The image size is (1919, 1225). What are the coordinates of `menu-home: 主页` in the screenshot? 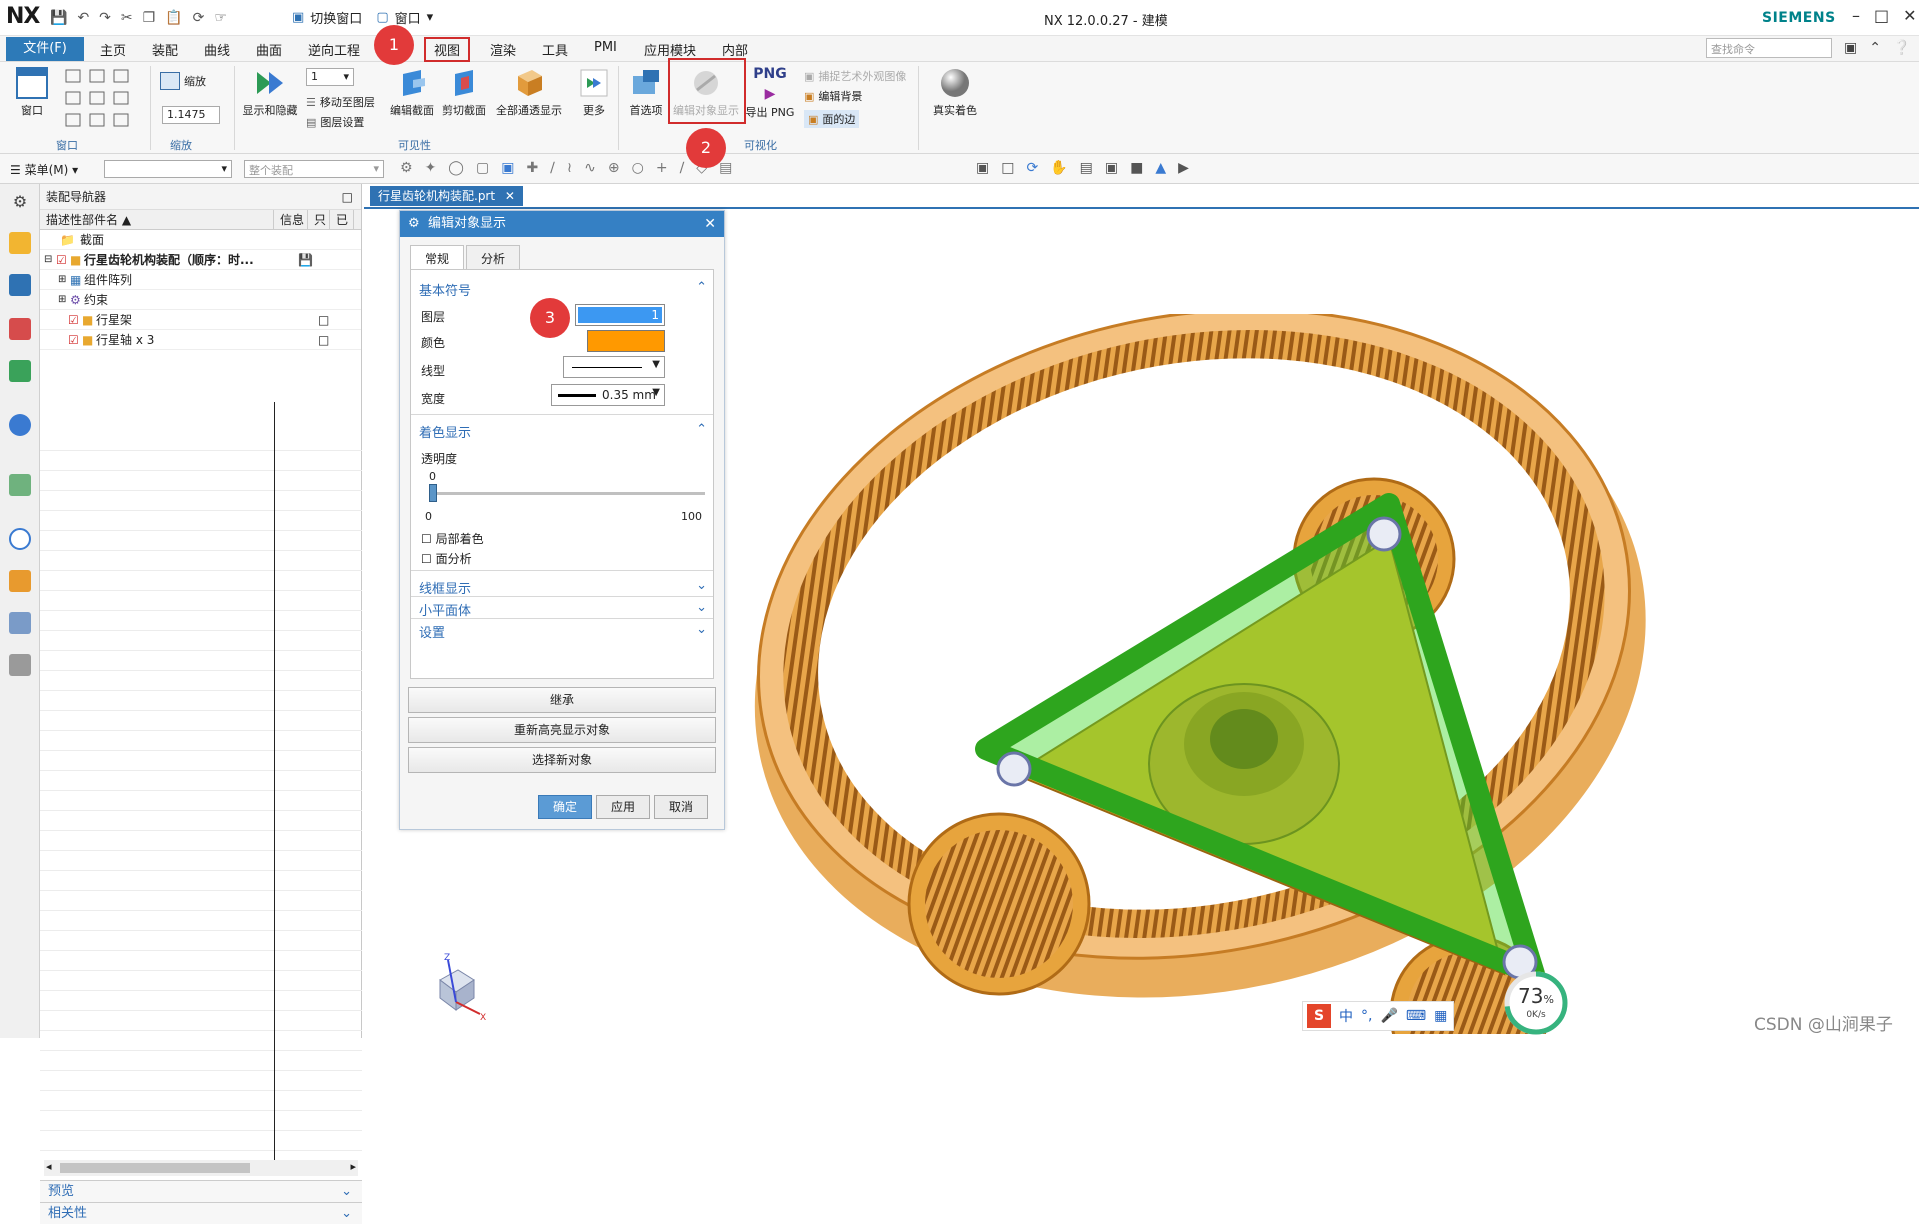 It's located at (113, 49).